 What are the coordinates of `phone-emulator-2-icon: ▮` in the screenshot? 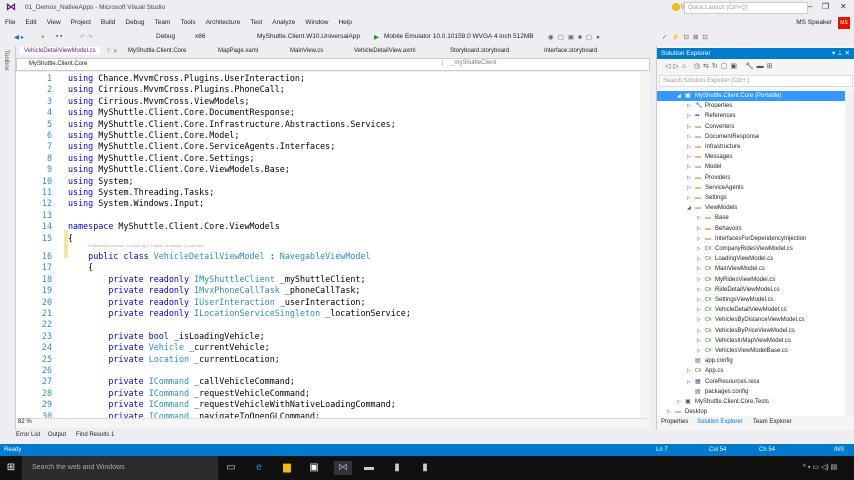 It's located at (425, 468).